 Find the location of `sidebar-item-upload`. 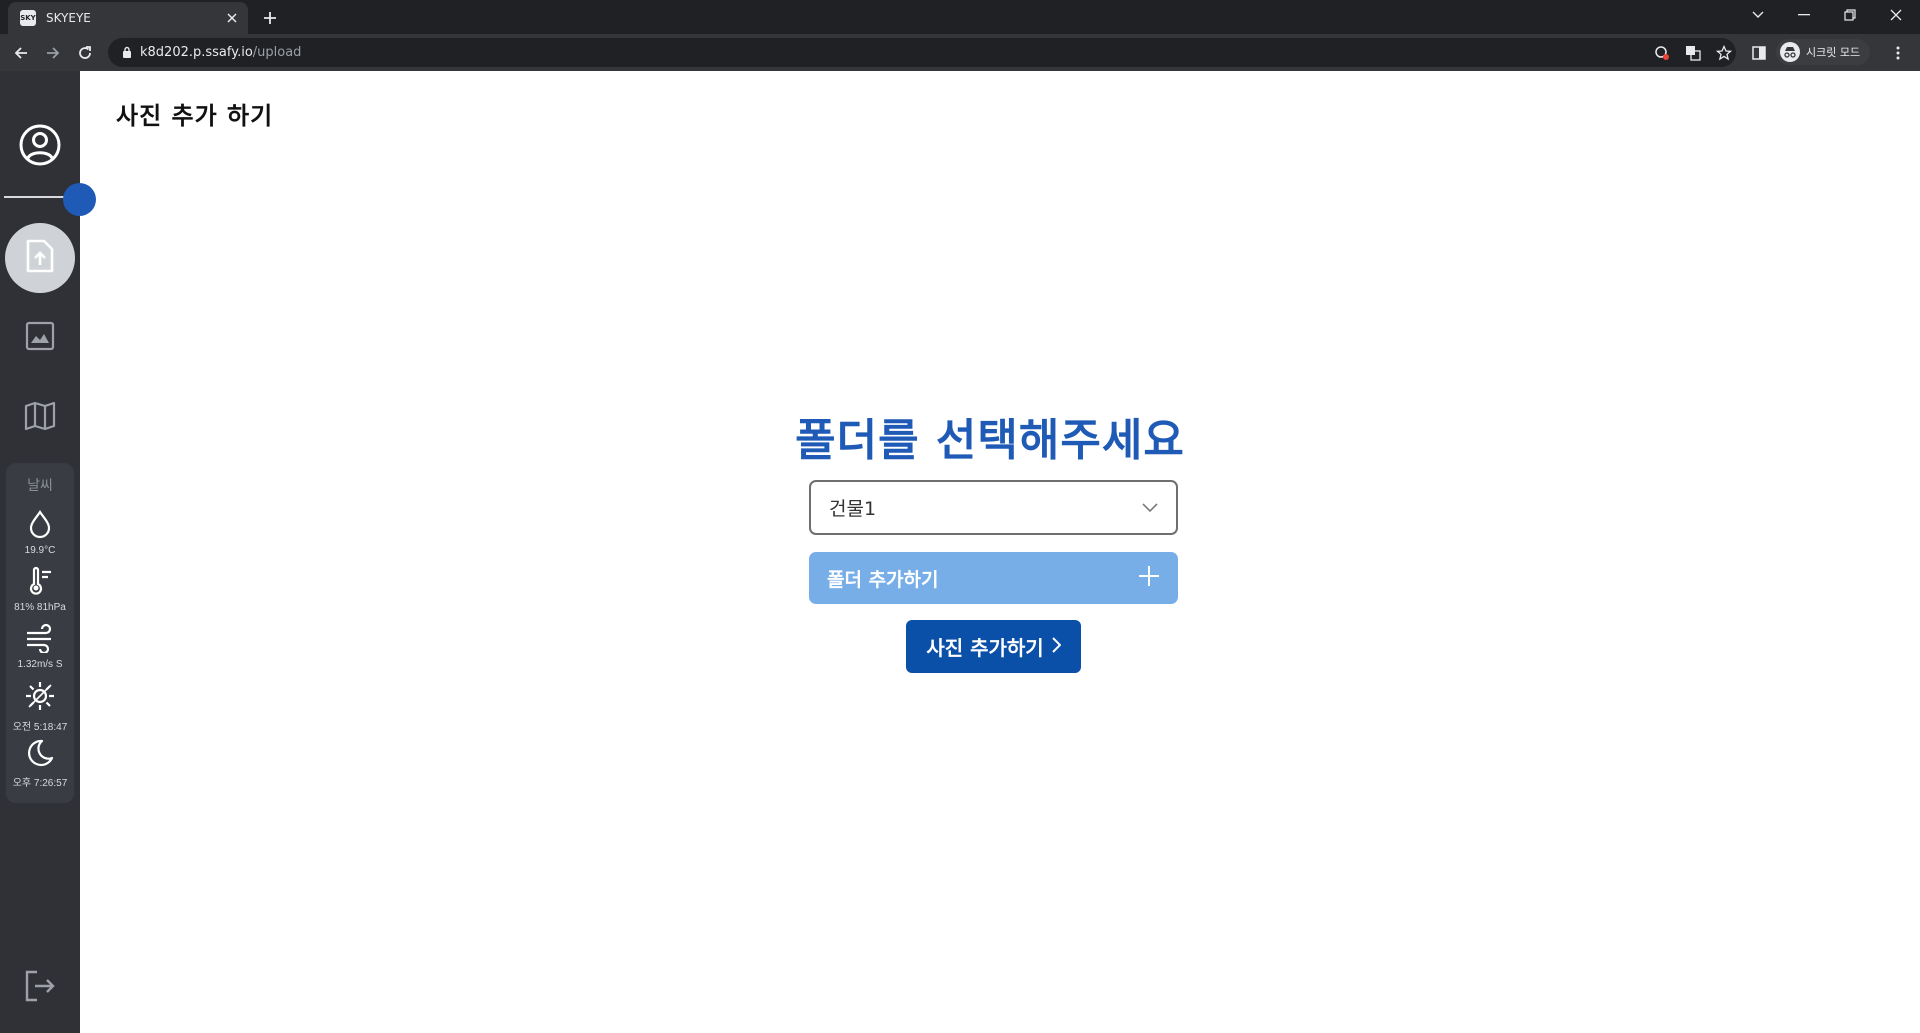

sidebar-item-upload is located at coordinates (40, 258).